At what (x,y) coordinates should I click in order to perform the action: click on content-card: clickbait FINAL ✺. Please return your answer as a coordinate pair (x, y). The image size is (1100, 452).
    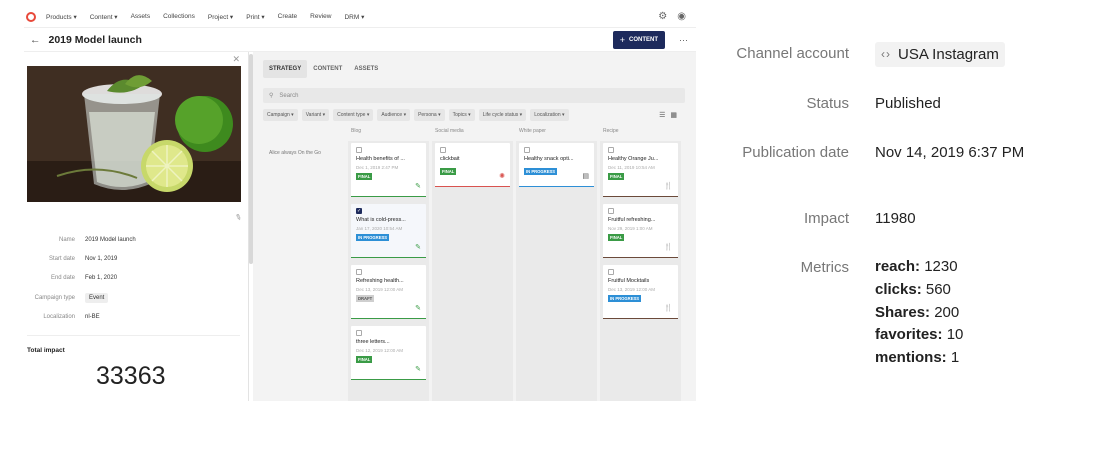
    Looking at the image, I should click on (472, 165).